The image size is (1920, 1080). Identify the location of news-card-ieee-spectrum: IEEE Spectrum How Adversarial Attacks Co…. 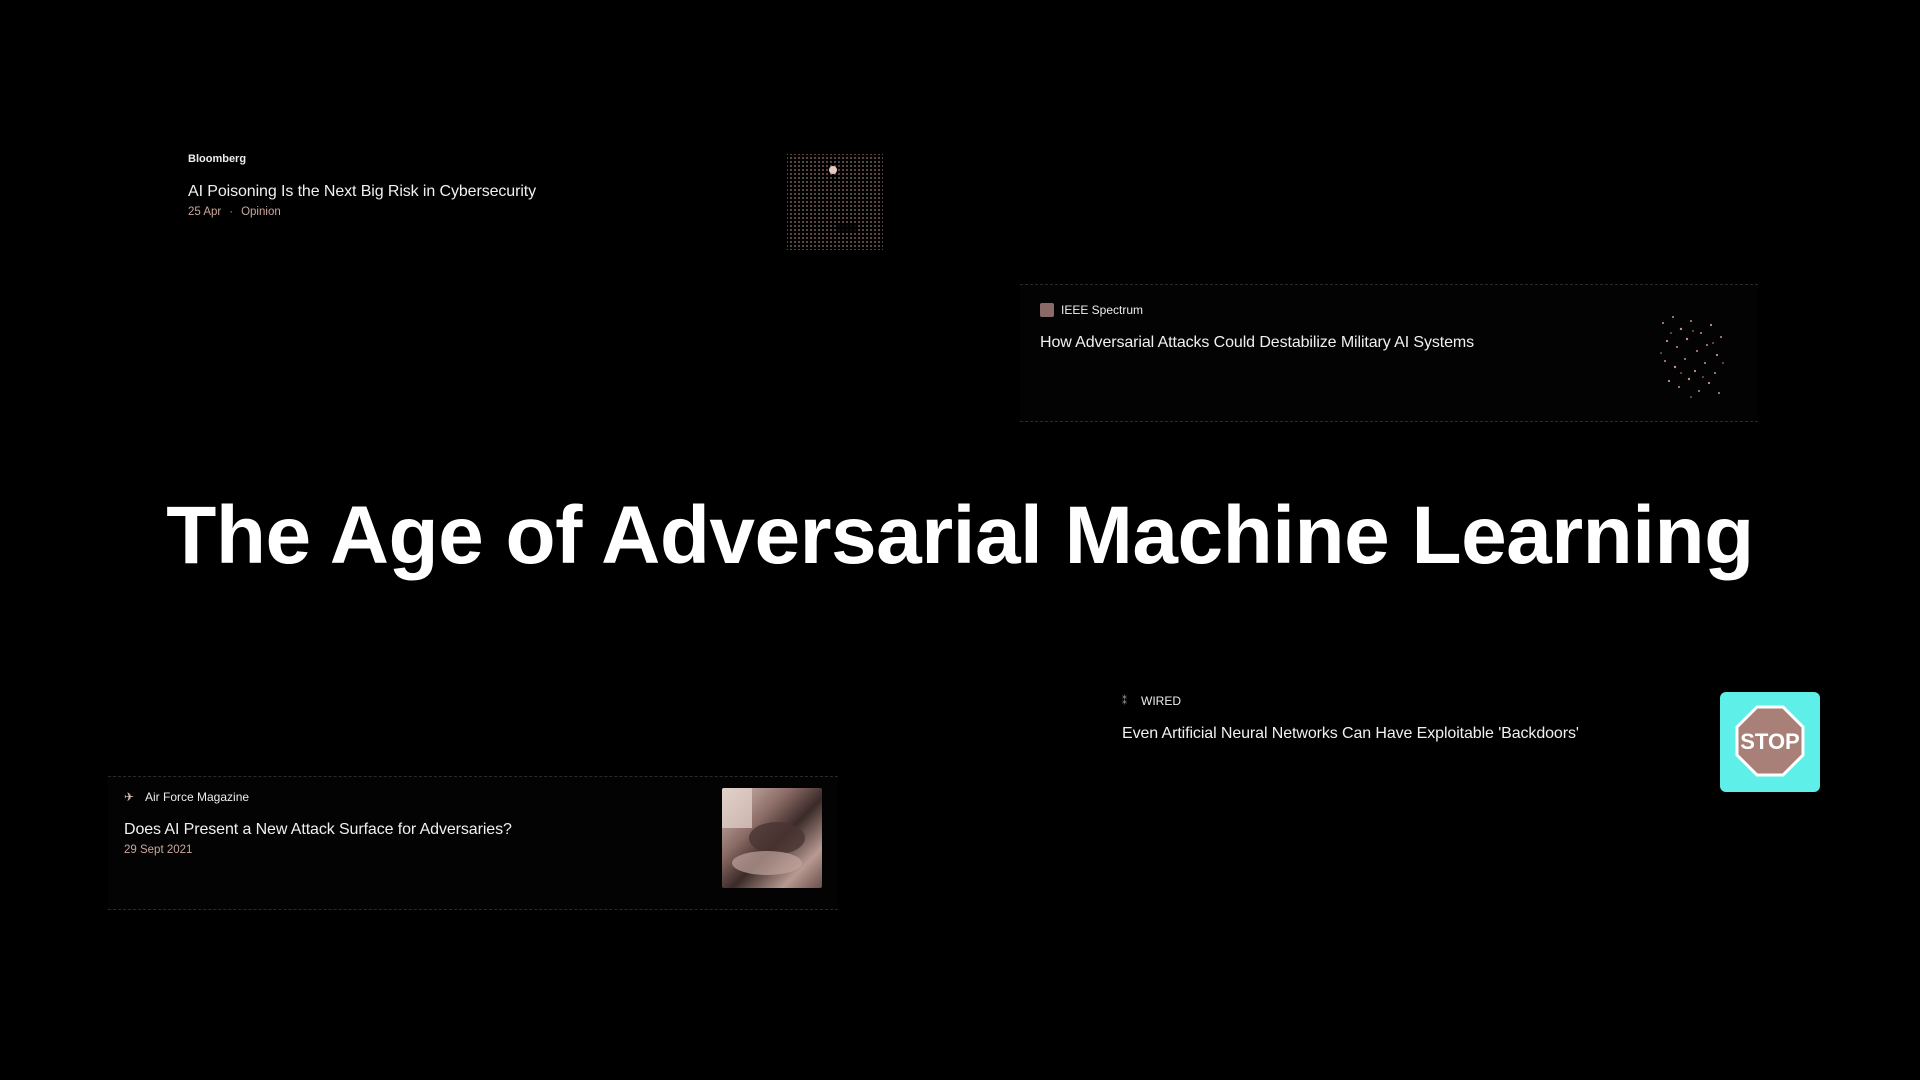
(1389, 353).